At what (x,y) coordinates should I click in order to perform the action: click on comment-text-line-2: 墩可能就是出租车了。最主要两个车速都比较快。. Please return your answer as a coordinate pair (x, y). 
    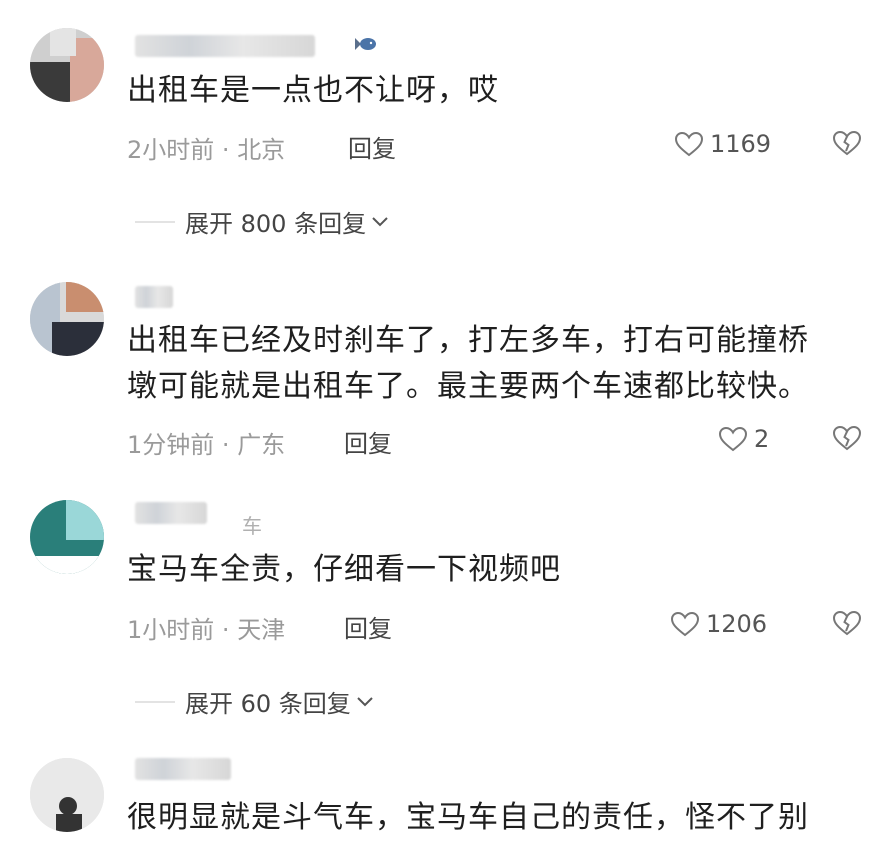
    Looking at the image, I should click on (468, 386).